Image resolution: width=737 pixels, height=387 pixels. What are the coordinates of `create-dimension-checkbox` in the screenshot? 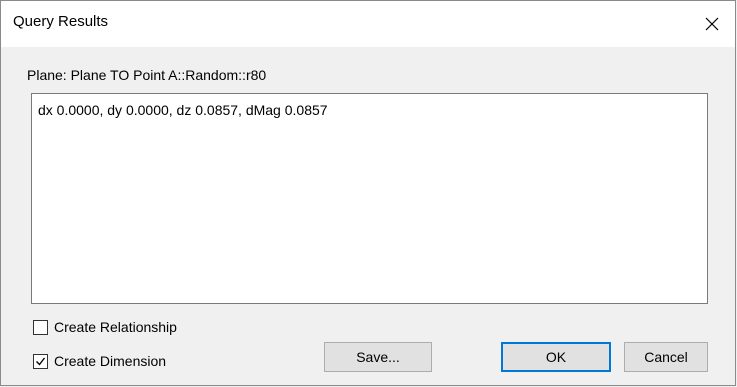 It's located at (40, 361).